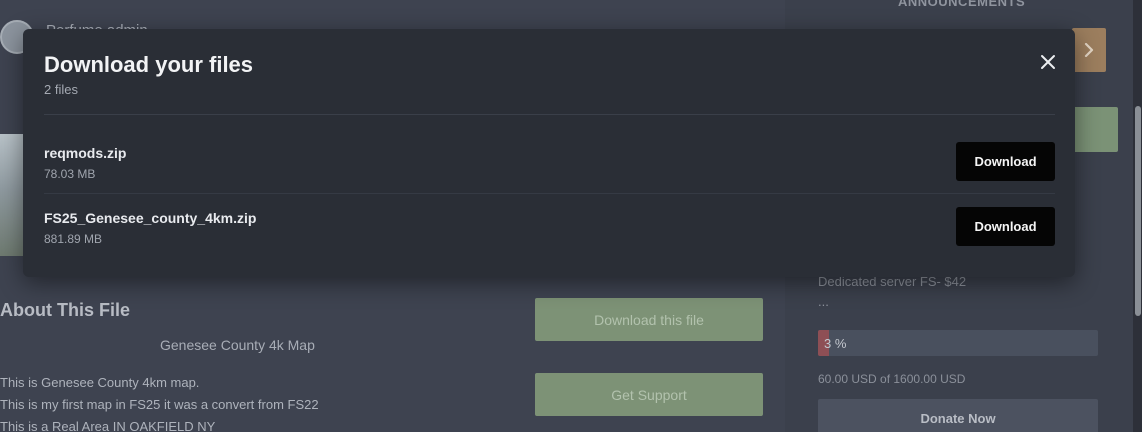 The height and width of the screenshot is (432, 1142). Describe the element at coordinates (649, 319) in the screenshot. I see `download-this-file-button: Download this file` at that location.